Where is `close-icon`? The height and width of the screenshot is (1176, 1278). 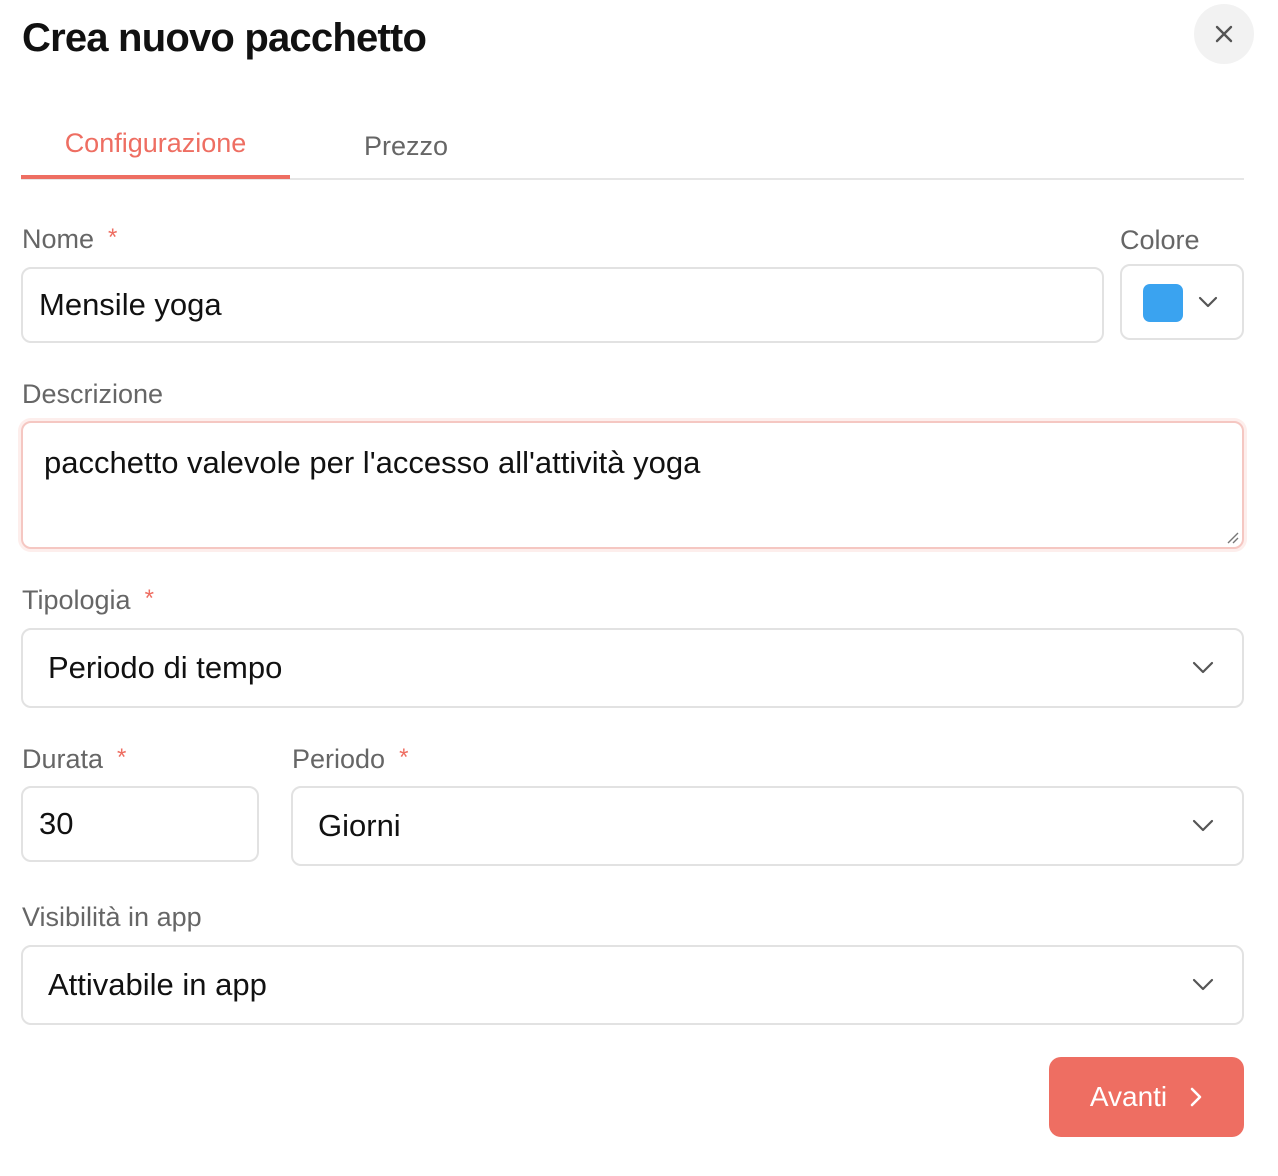 close-icon is located at coordinates (1224, 34).